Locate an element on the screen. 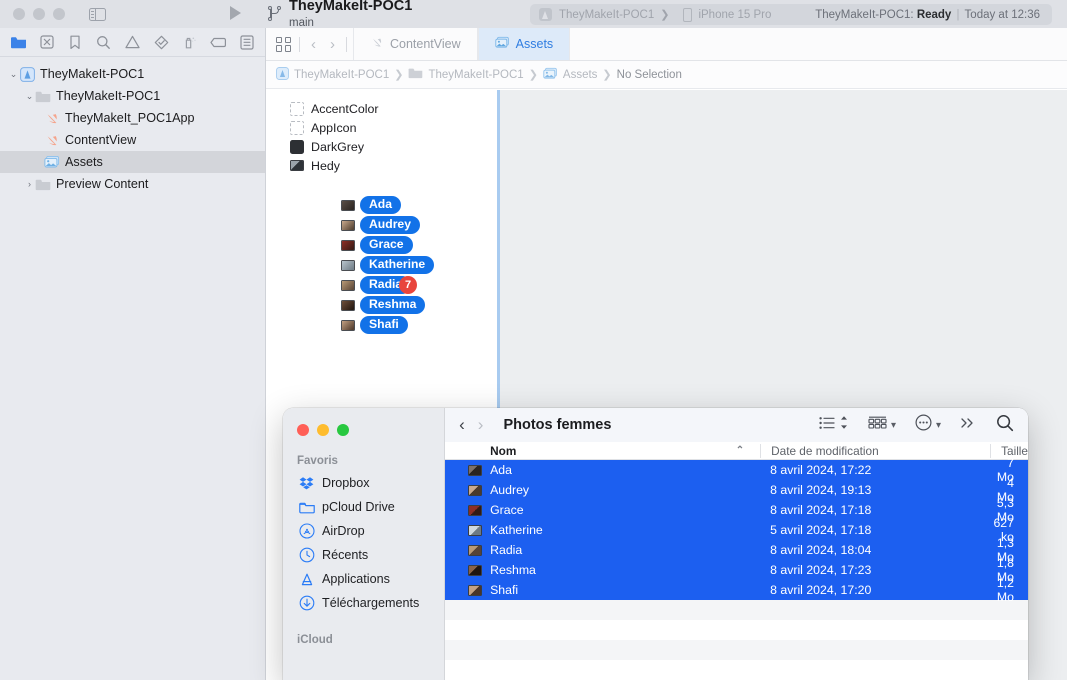 Image resolution: width=1067 pixels, height=680 pixels. tree-item-label: TheyMakeIt_POC1App is located at coordinates (130, 118).